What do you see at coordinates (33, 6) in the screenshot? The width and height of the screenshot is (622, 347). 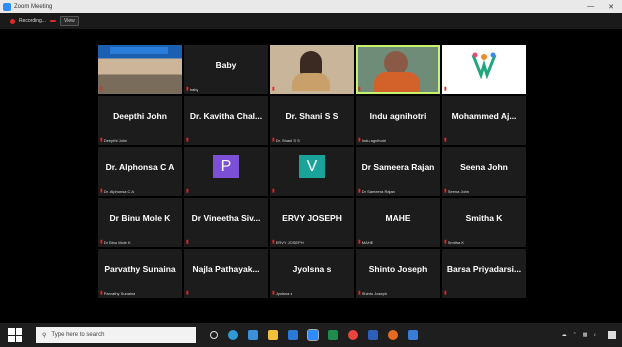 I see `window-title: Zoom Meeting` at bounding box center [33, 6].